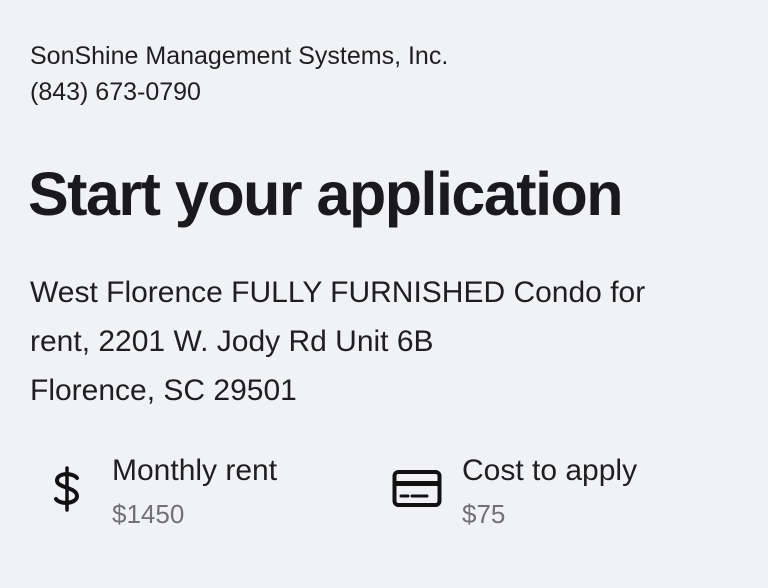 Image resolution: width=768 pixels, height=588 pixels. Describe the element at coordinates (148, 514) in the screenshot. I see `monthly-rent-value: $1450` at that location.